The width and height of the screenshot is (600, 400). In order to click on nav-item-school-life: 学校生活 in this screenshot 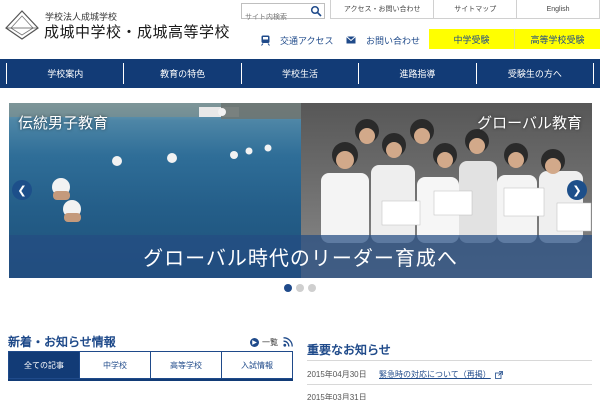, I will do `click(299, 73)`.